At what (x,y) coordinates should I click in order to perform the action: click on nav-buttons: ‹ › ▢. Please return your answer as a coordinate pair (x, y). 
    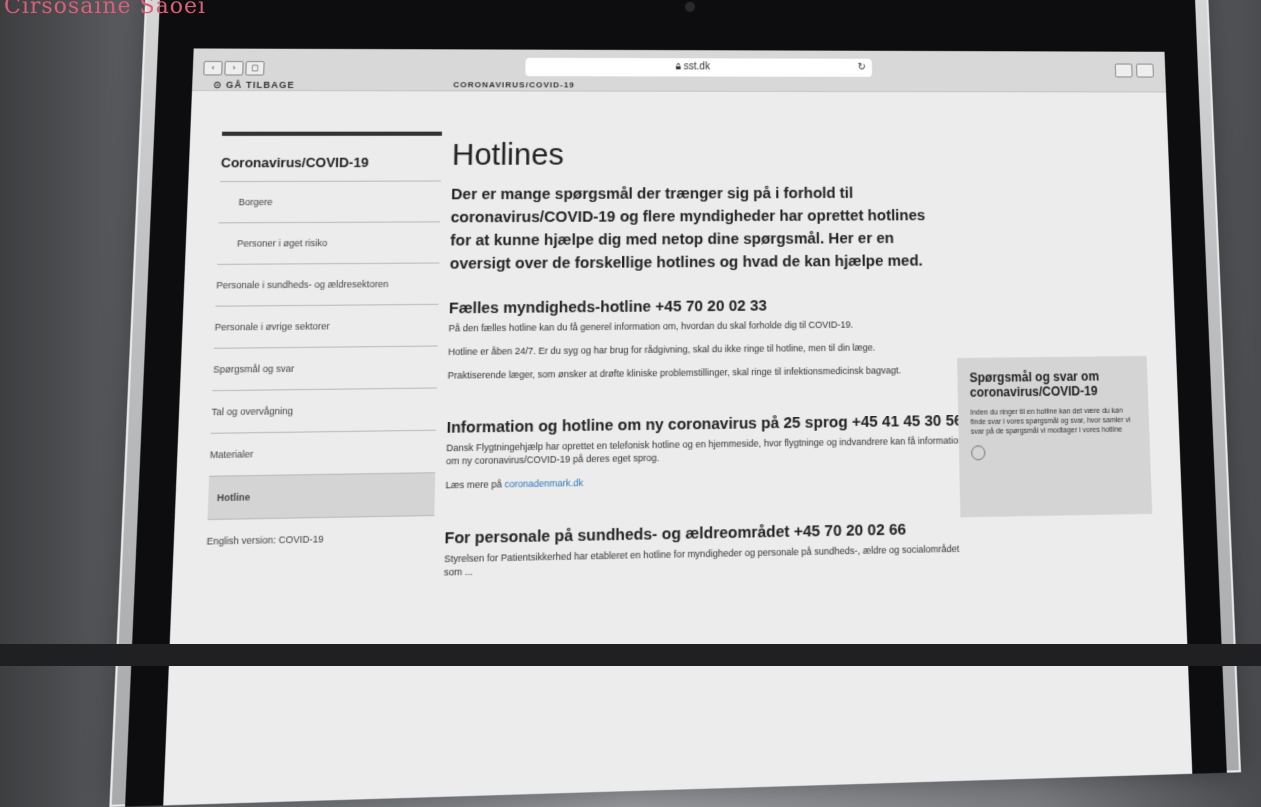
    Looking at the image, I should click on (234, 68).